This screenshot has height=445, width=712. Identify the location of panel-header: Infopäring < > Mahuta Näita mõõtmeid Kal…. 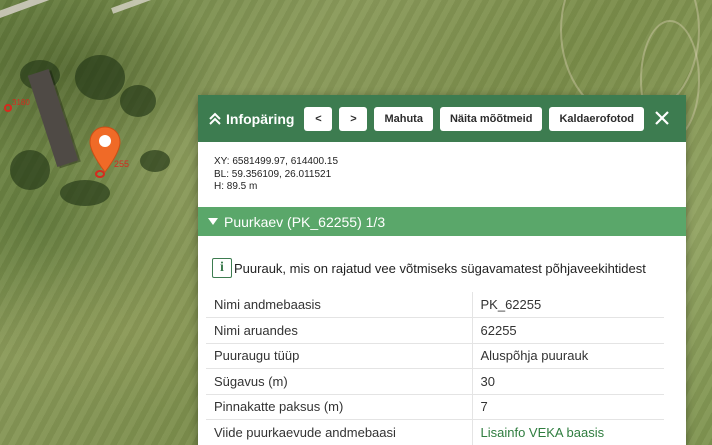
(442, 118).